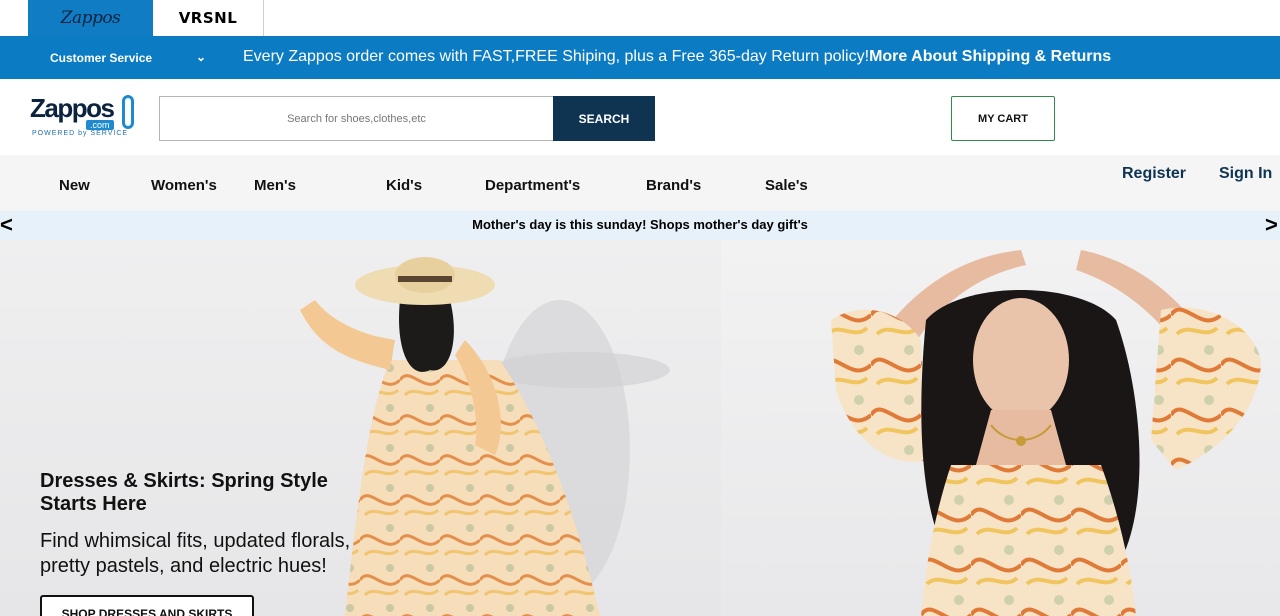  What do you see at coordinates (604, 118) in the screenshot?
I see `search-button: SEARCH` at bounding box center [604, 118].